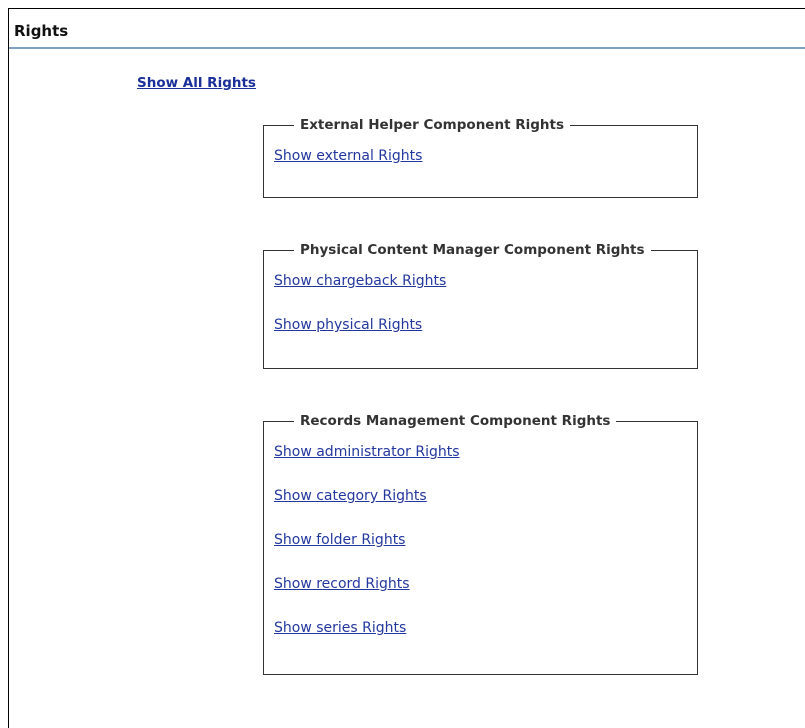 The image size is (805, 728). What do you see at coordinates (41, 31) in the screenshot?
I see `page-title: Rights` at bounding box center [41, 31].